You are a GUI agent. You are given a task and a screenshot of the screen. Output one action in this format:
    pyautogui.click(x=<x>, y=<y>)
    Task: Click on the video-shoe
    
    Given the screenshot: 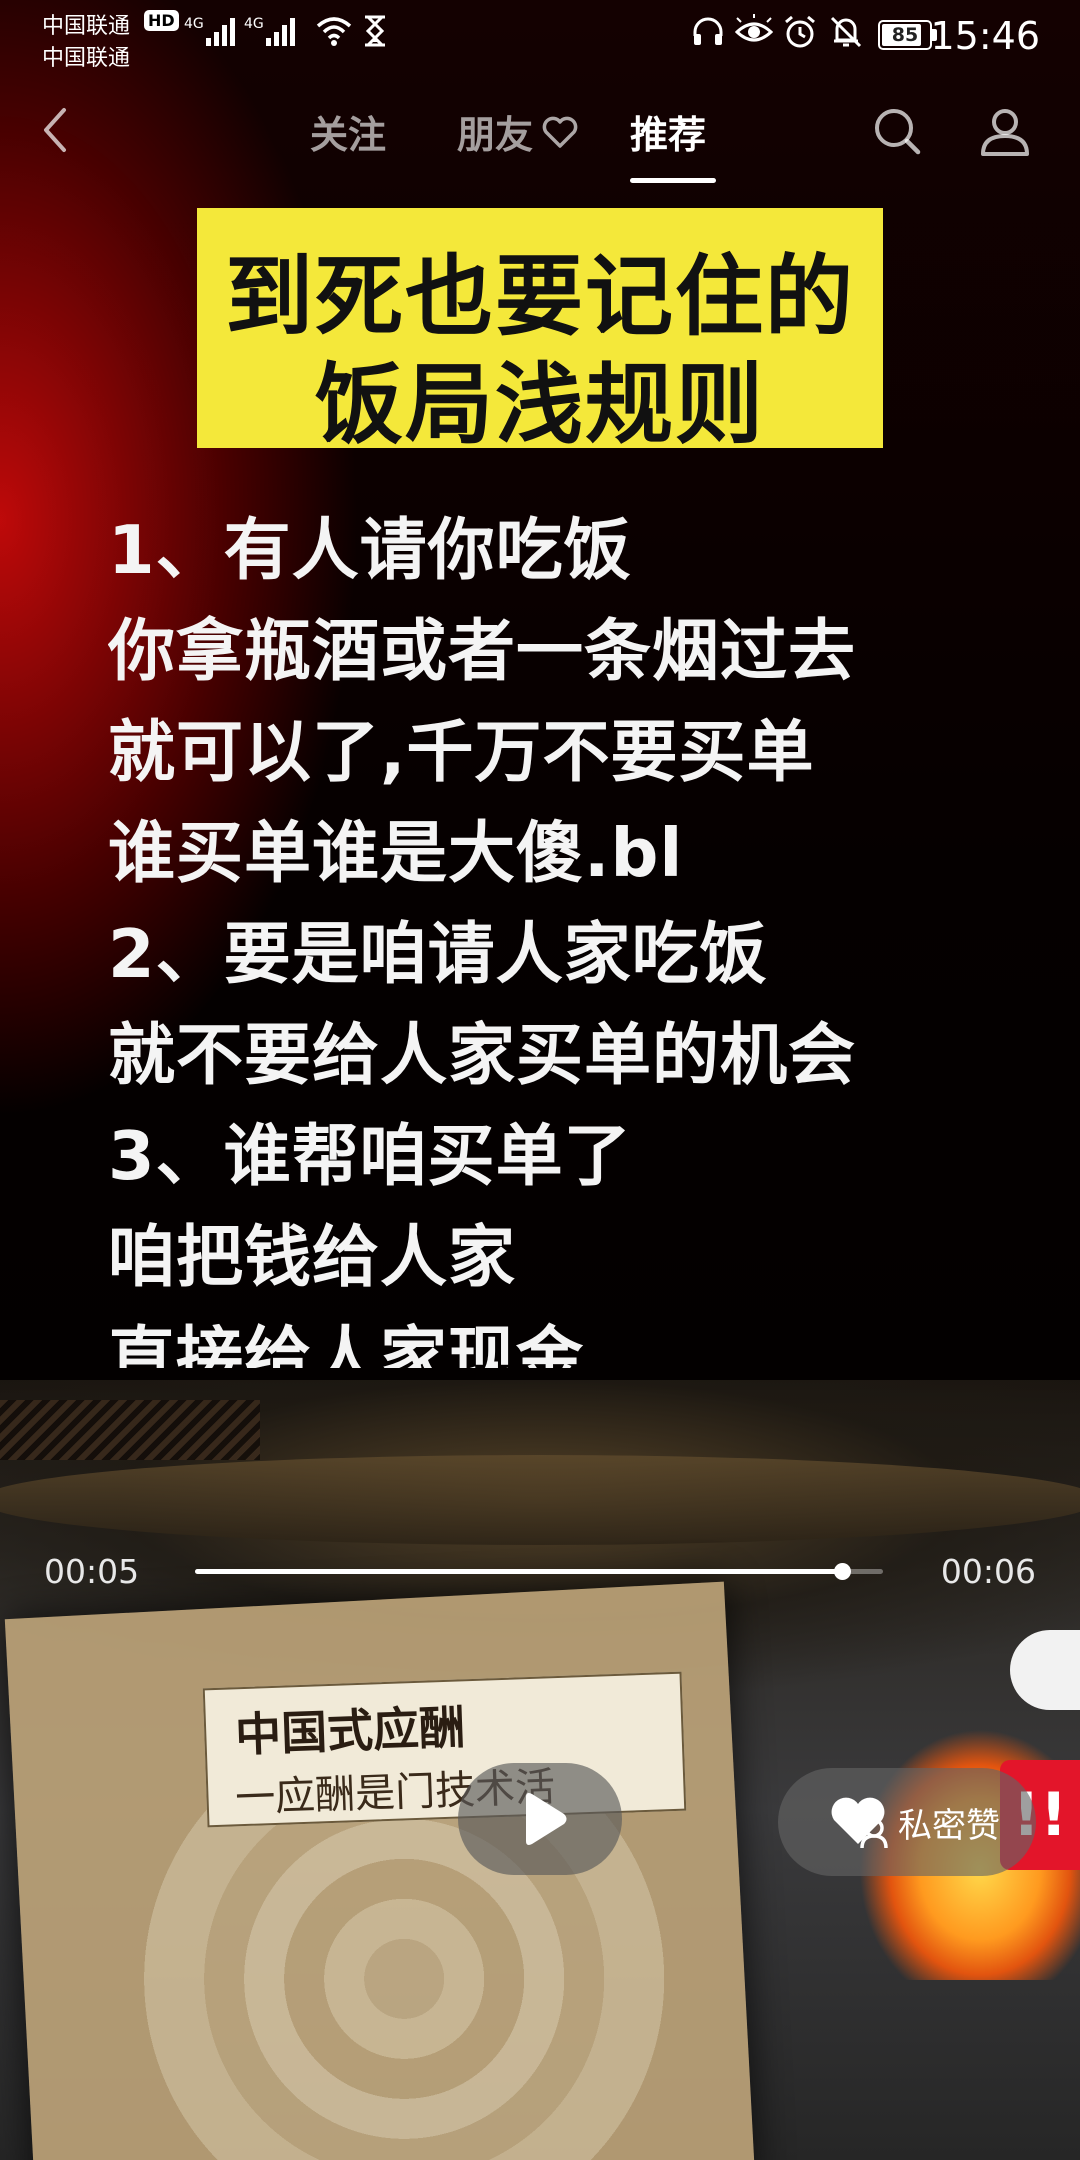 What is the action you would take?
    pyautogui.click(x=1045, y=1670)
    